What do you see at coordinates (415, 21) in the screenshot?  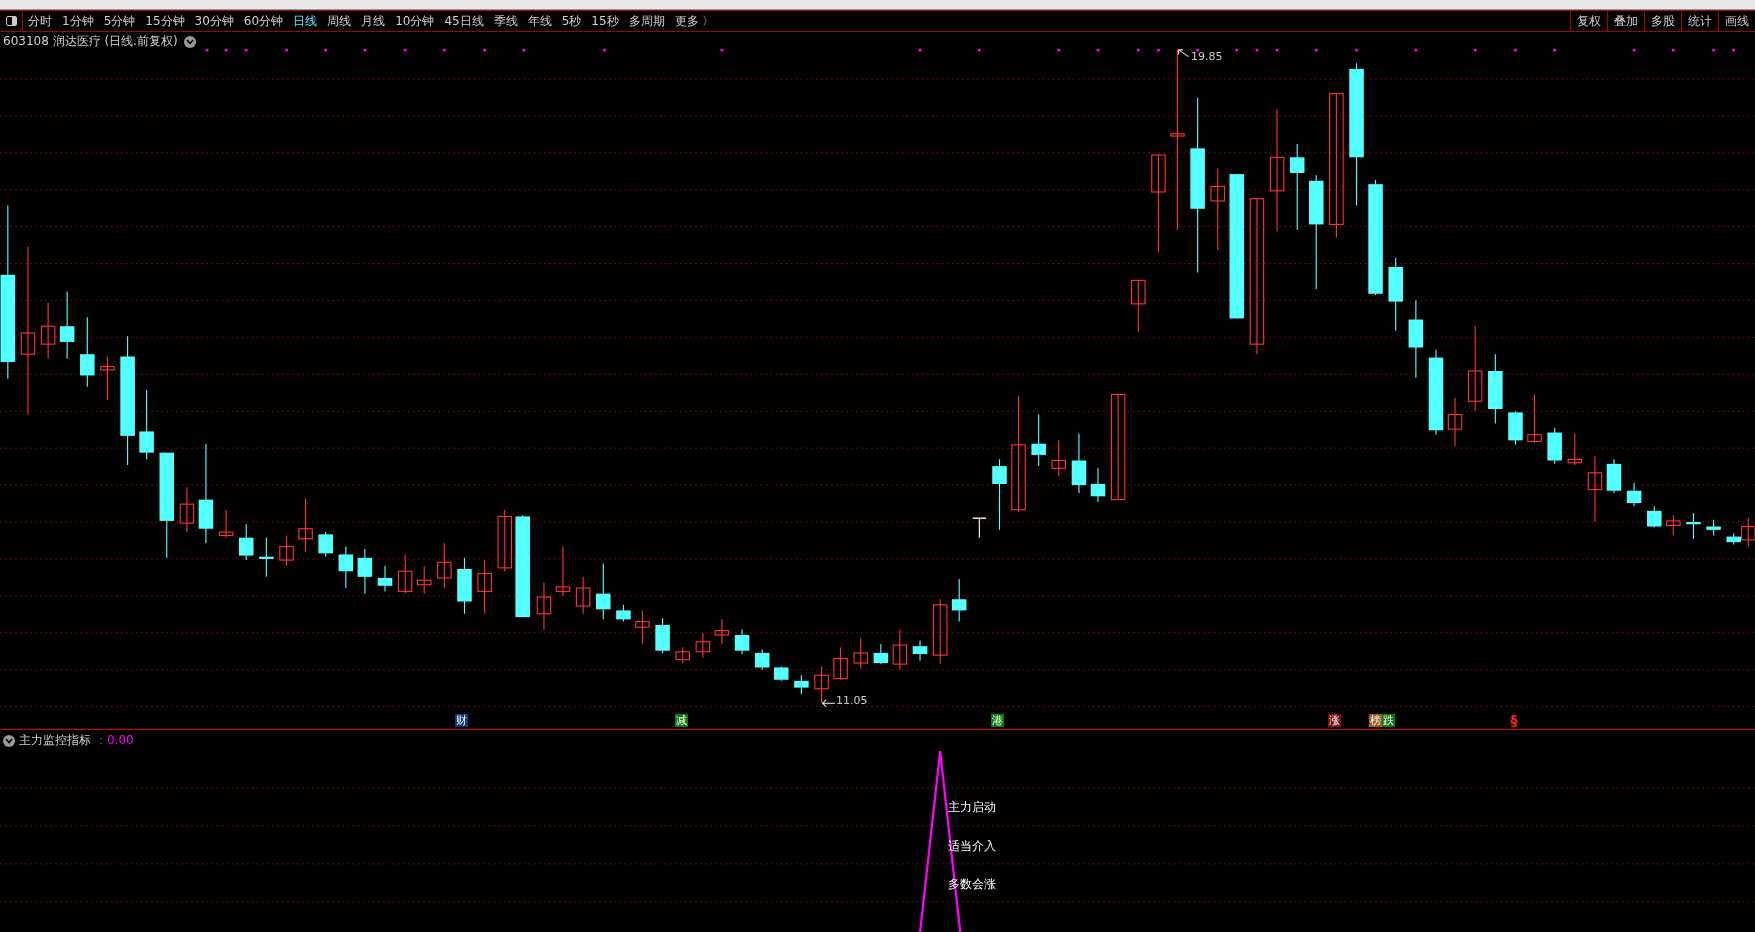 I see `period-tab: 10分钟` at bounding box center [415, 21].